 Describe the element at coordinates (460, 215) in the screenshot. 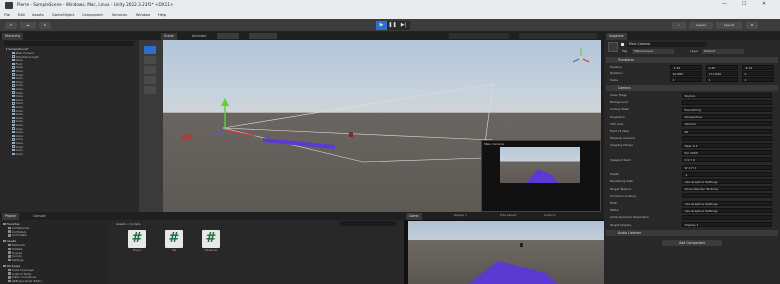

I see `display-dropdown: Display 1` at that location.